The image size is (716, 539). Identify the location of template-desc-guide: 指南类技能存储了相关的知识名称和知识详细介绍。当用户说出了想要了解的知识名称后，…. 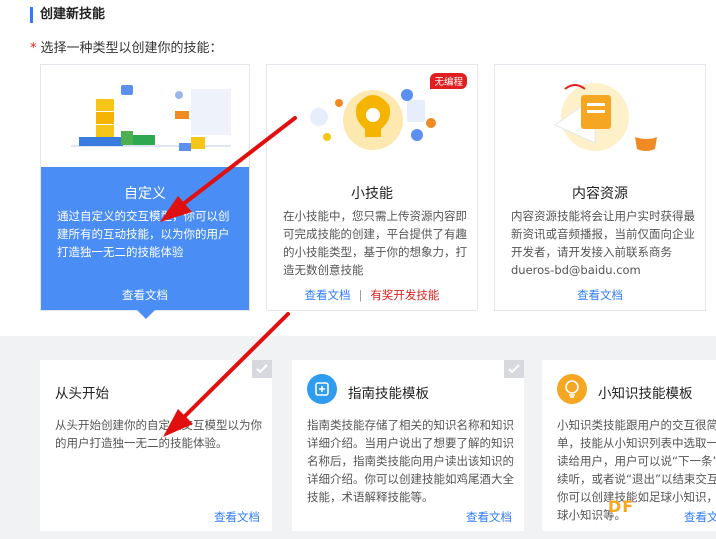
(410, 461).